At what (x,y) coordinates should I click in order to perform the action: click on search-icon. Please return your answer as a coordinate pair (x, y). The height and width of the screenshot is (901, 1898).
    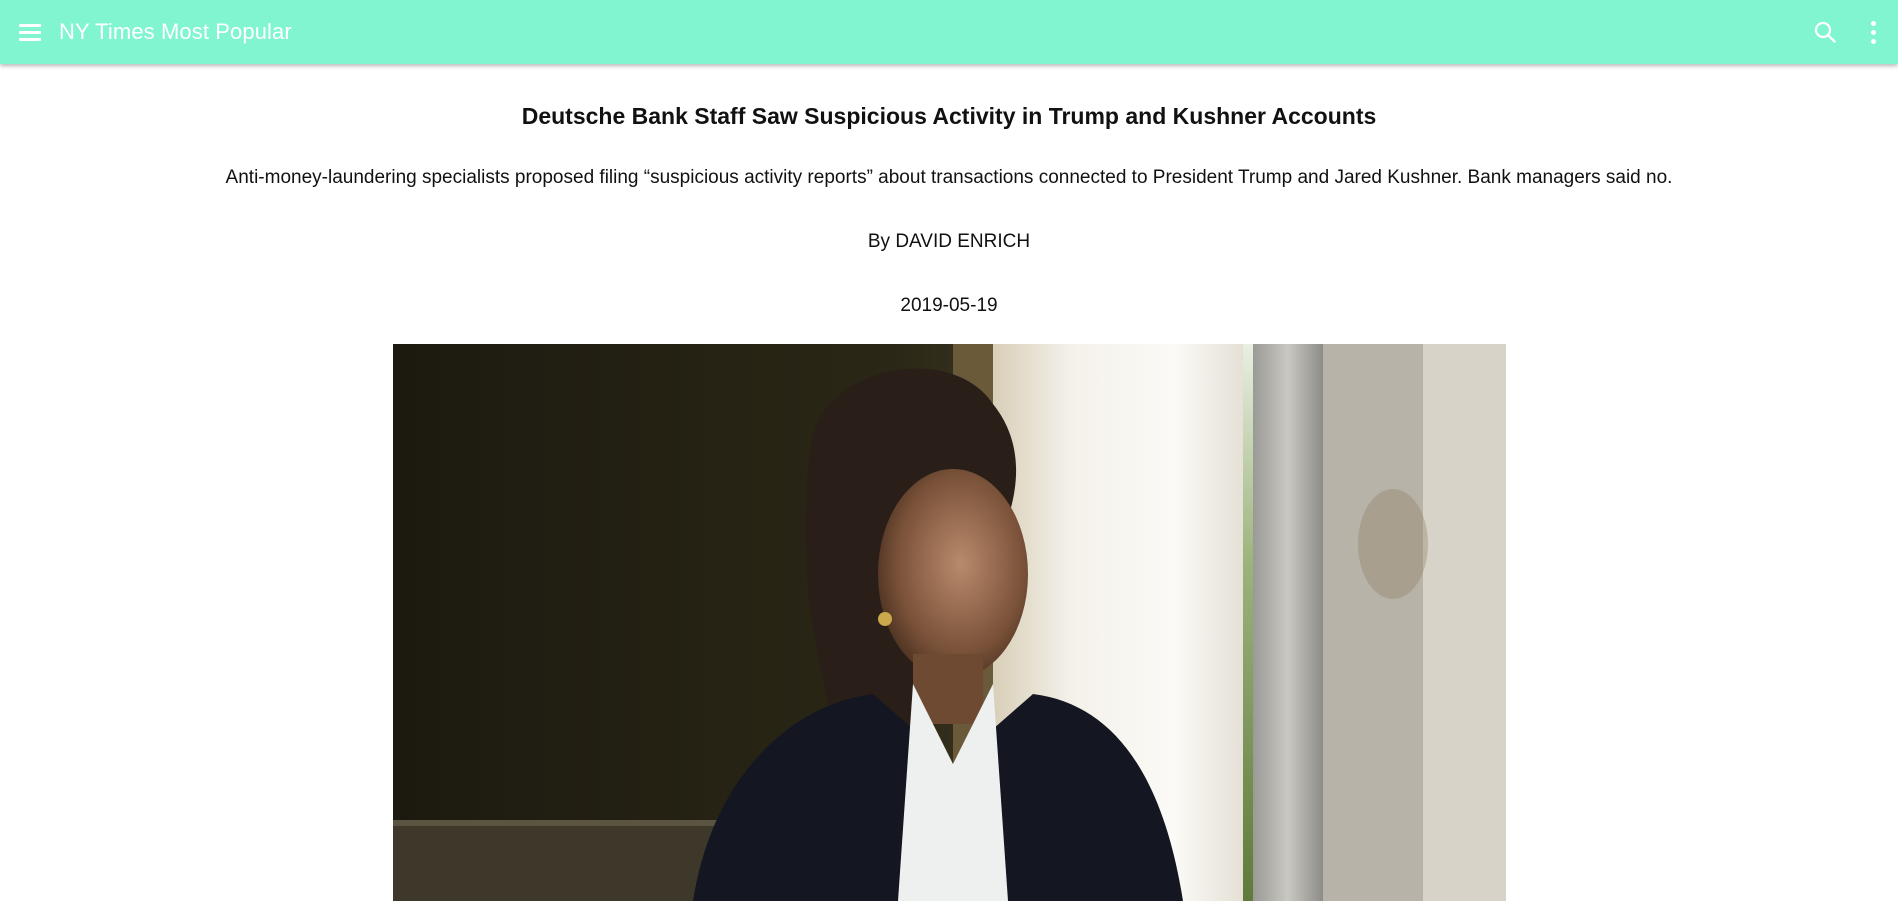
    Looking at the image, I should click on (1825, 32).